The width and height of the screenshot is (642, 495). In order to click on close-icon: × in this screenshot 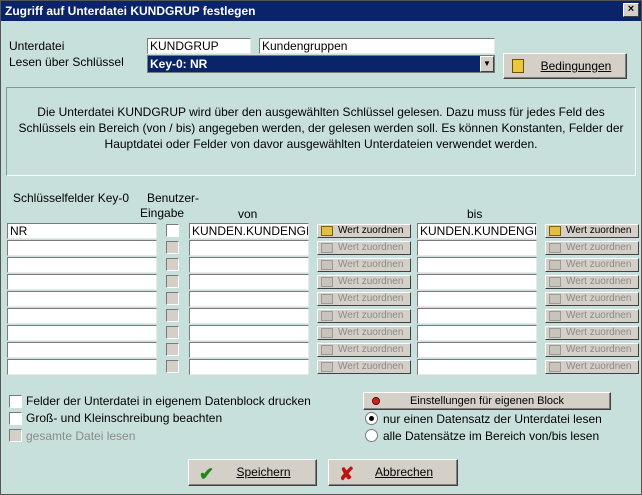, I will do `click(631, 9)`.